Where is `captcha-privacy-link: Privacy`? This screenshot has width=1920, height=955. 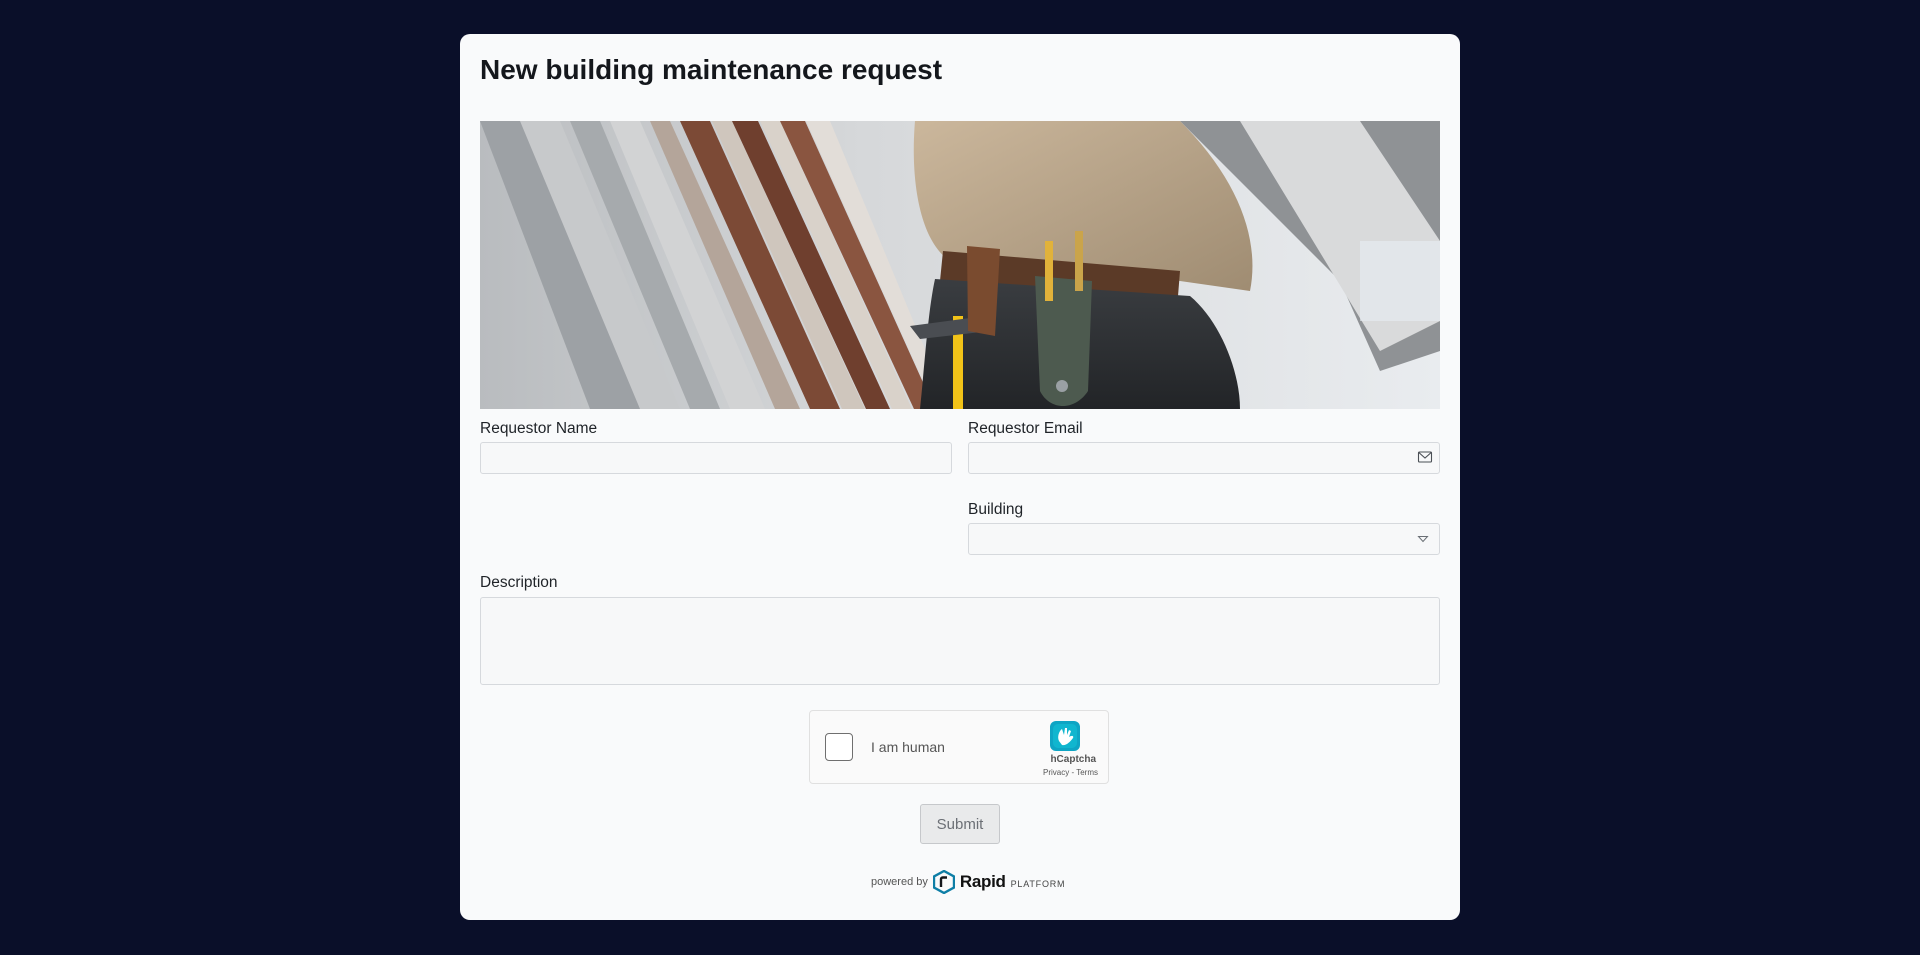 captcha-privacy-link: Privacy is located at coordinates (1056, 772).